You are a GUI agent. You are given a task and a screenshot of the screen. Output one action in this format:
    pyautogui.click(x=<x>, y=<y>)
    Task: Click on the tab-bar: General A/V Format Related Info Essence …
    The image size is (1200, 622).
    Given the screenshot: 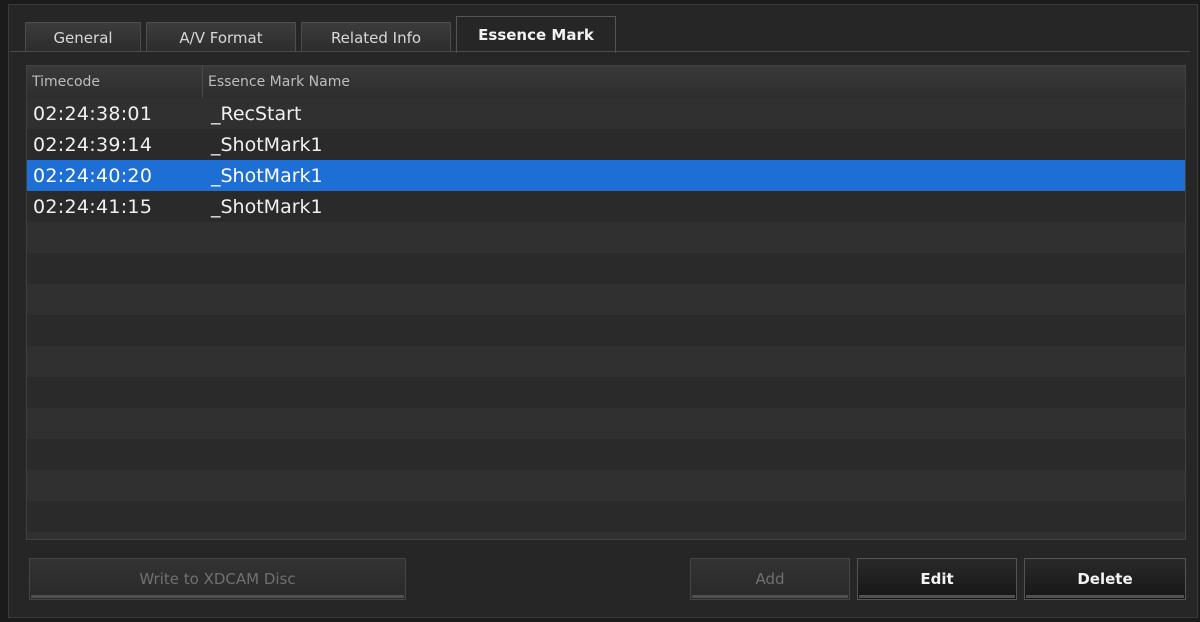 What is the action you would take?
    pyautogui.click(x=604, y=32)
    